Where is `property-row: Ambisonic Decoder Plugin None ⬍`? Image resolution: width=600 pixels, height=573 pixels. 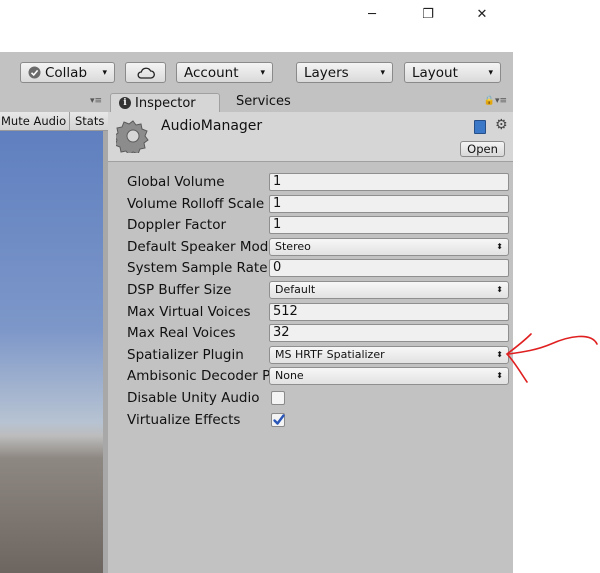 property-row: Ambisonic Decoder Plugin None ⬍ is located at coordinates (310, 377).